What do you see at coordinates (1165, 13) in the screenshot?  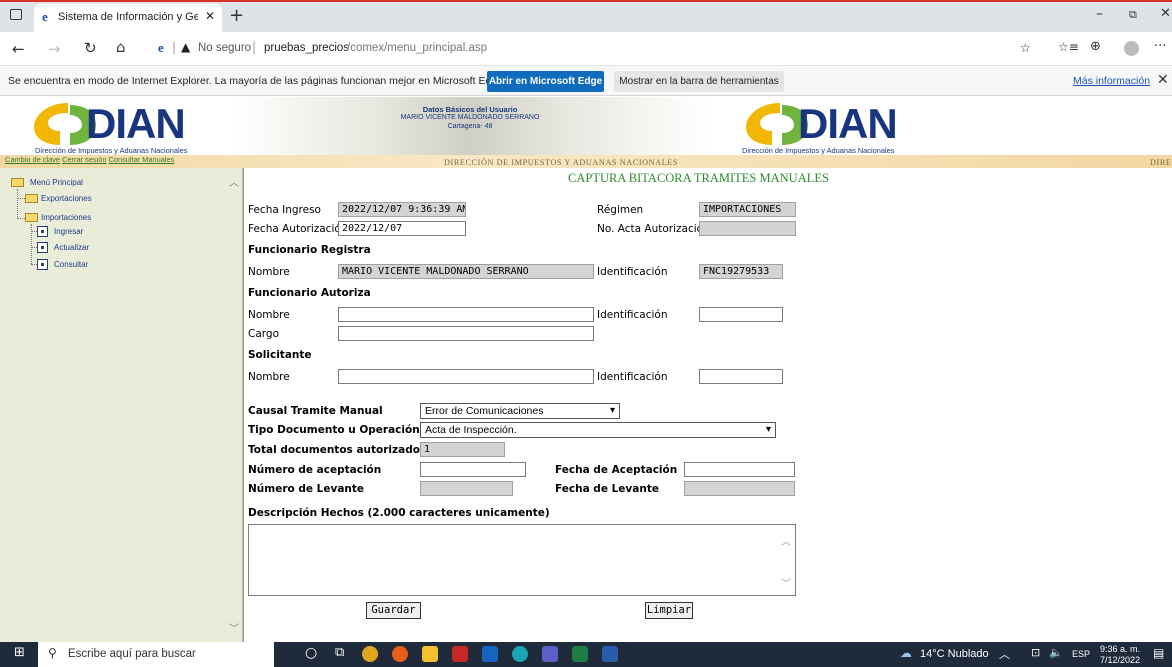 I see `close-window-icon: ✕` at bounding box center [1165, 13].